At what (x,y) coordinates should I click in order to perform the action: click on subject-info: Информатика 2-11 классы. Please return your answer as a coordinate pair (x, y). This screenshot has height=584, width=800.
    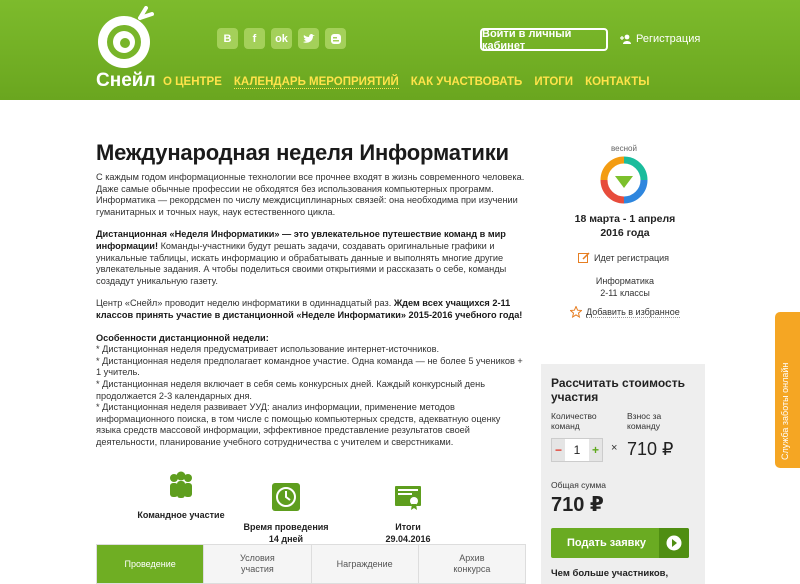
    Looking at the image, I should click on (625, 287).